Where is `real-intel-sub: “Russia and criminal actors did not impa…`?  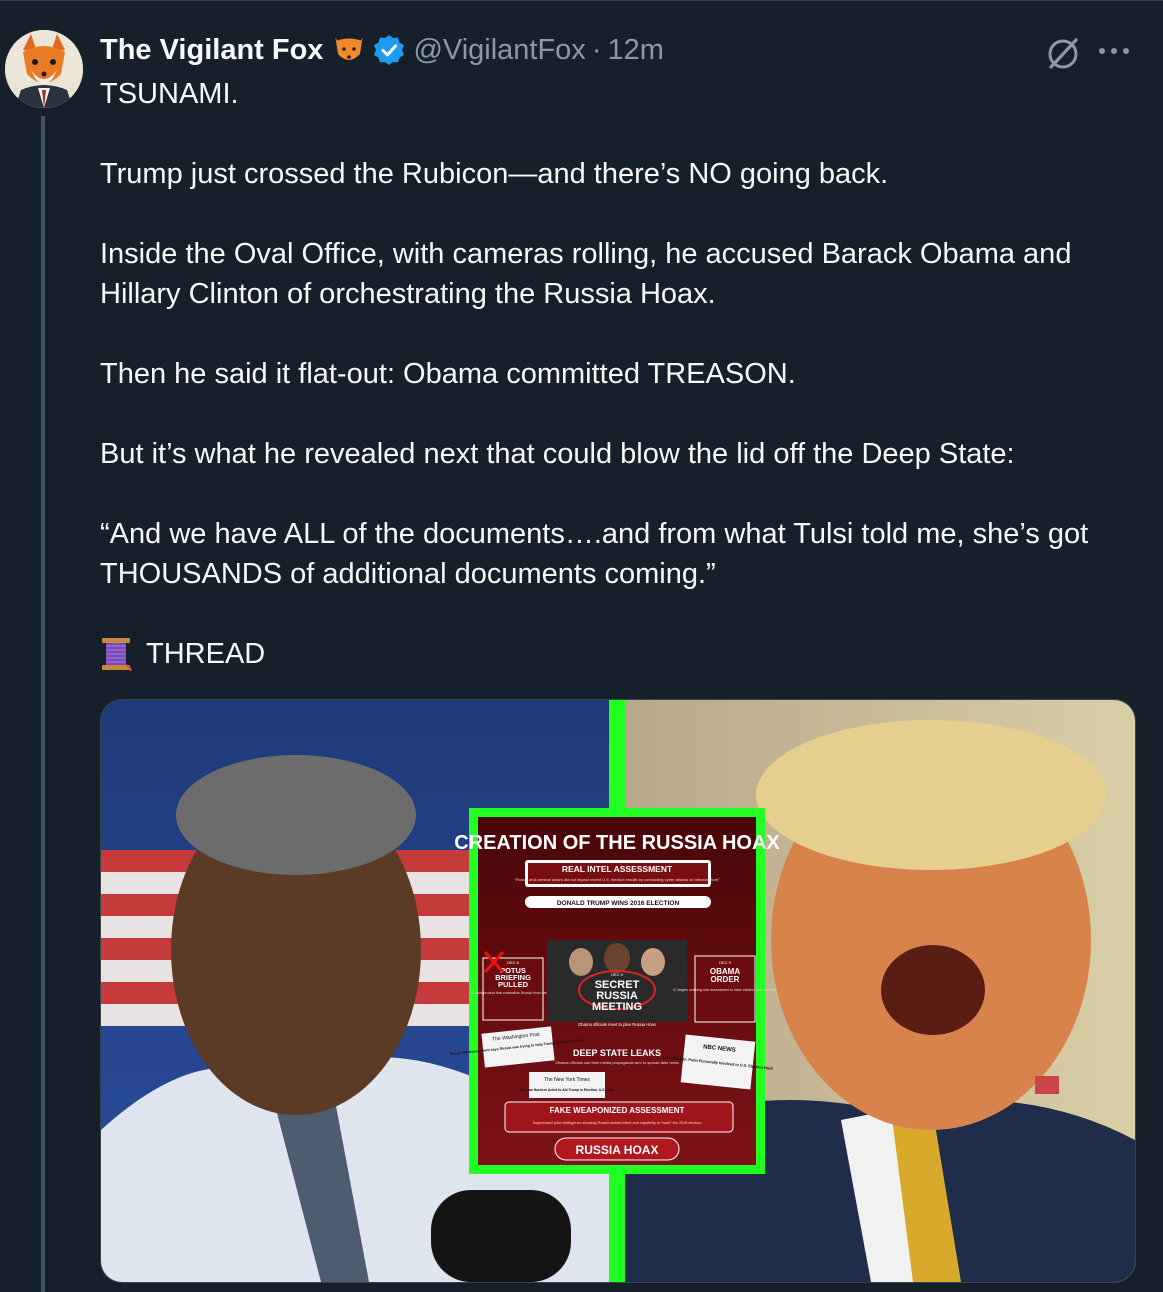 real-intel-sub: “Russia and criminal actors did not impa… is located at coordinates (618, 879).